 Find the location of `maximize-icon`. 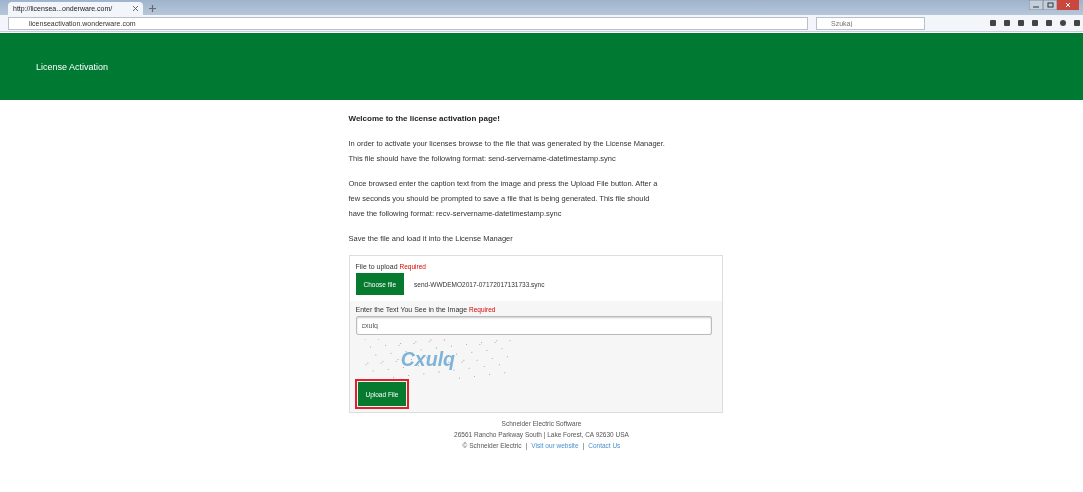

maximize-icon is located at coordinates (1050, 5).